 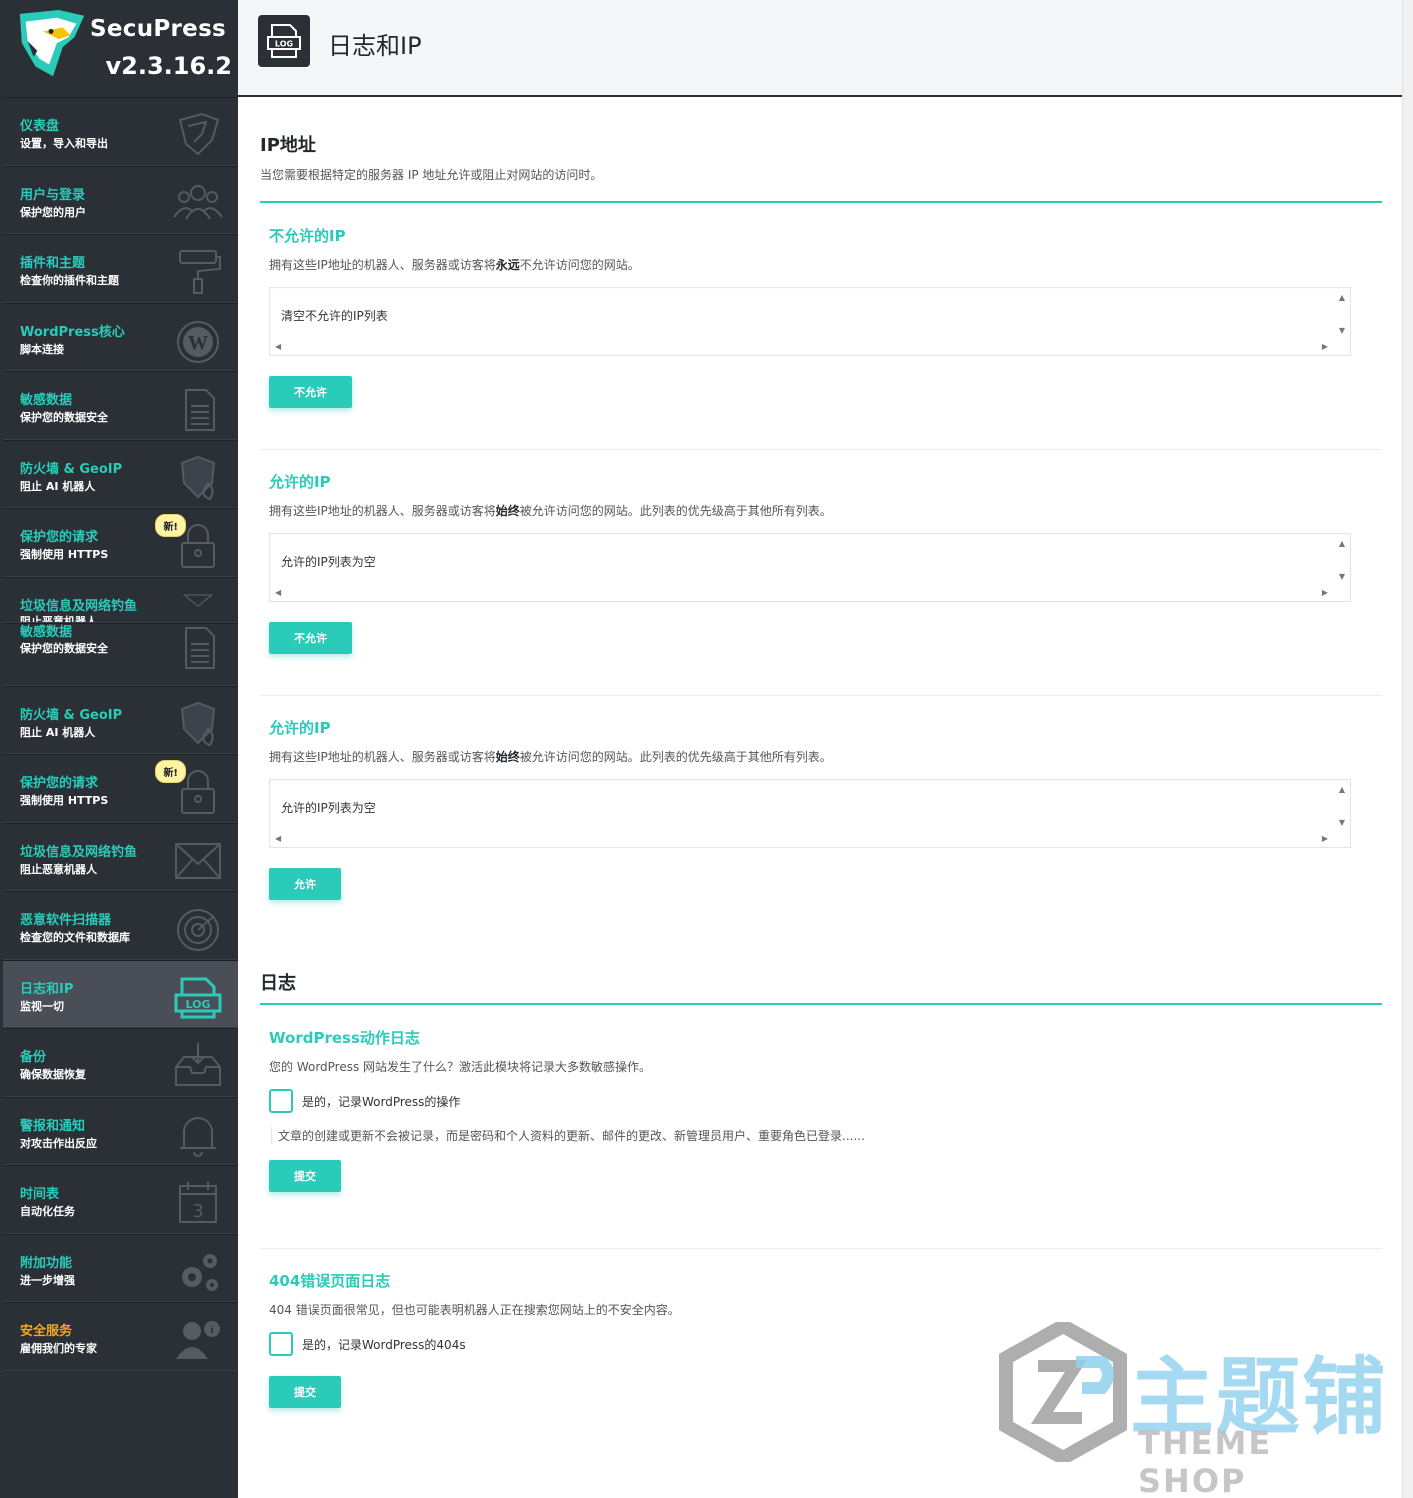 What do you see at coordinates (53, 212) in the screenshot?
I see `sidebar-item-subtitle: 保护您的用户` at bounding box center [53, 212].